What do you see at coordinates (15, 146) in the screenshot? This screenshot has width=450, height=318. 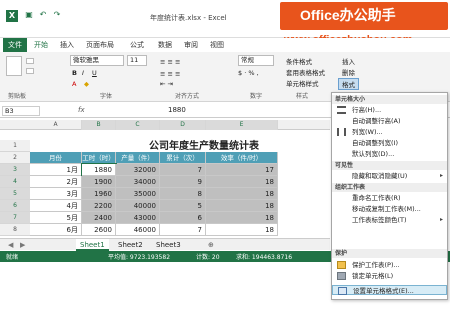 I see `row-header: 1` at bounding box center [15, 146].